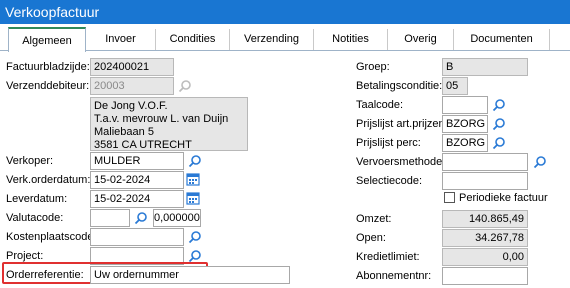 The width and height of the screenshot is (570, 288). What do you see at coordinates (285, 12) in the screenshot?
I see `window-title: Verkoopfactuur` at bounding box center [285, 12].